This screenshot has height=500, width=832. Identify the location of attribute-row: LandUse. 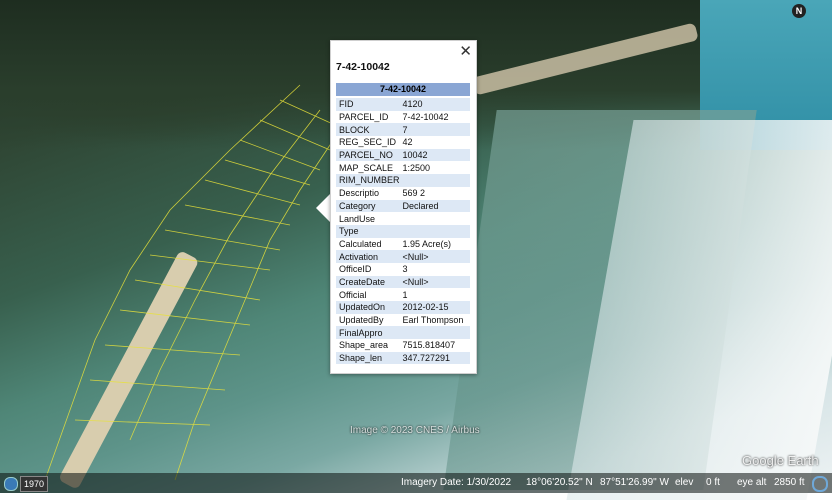
(403, 218).